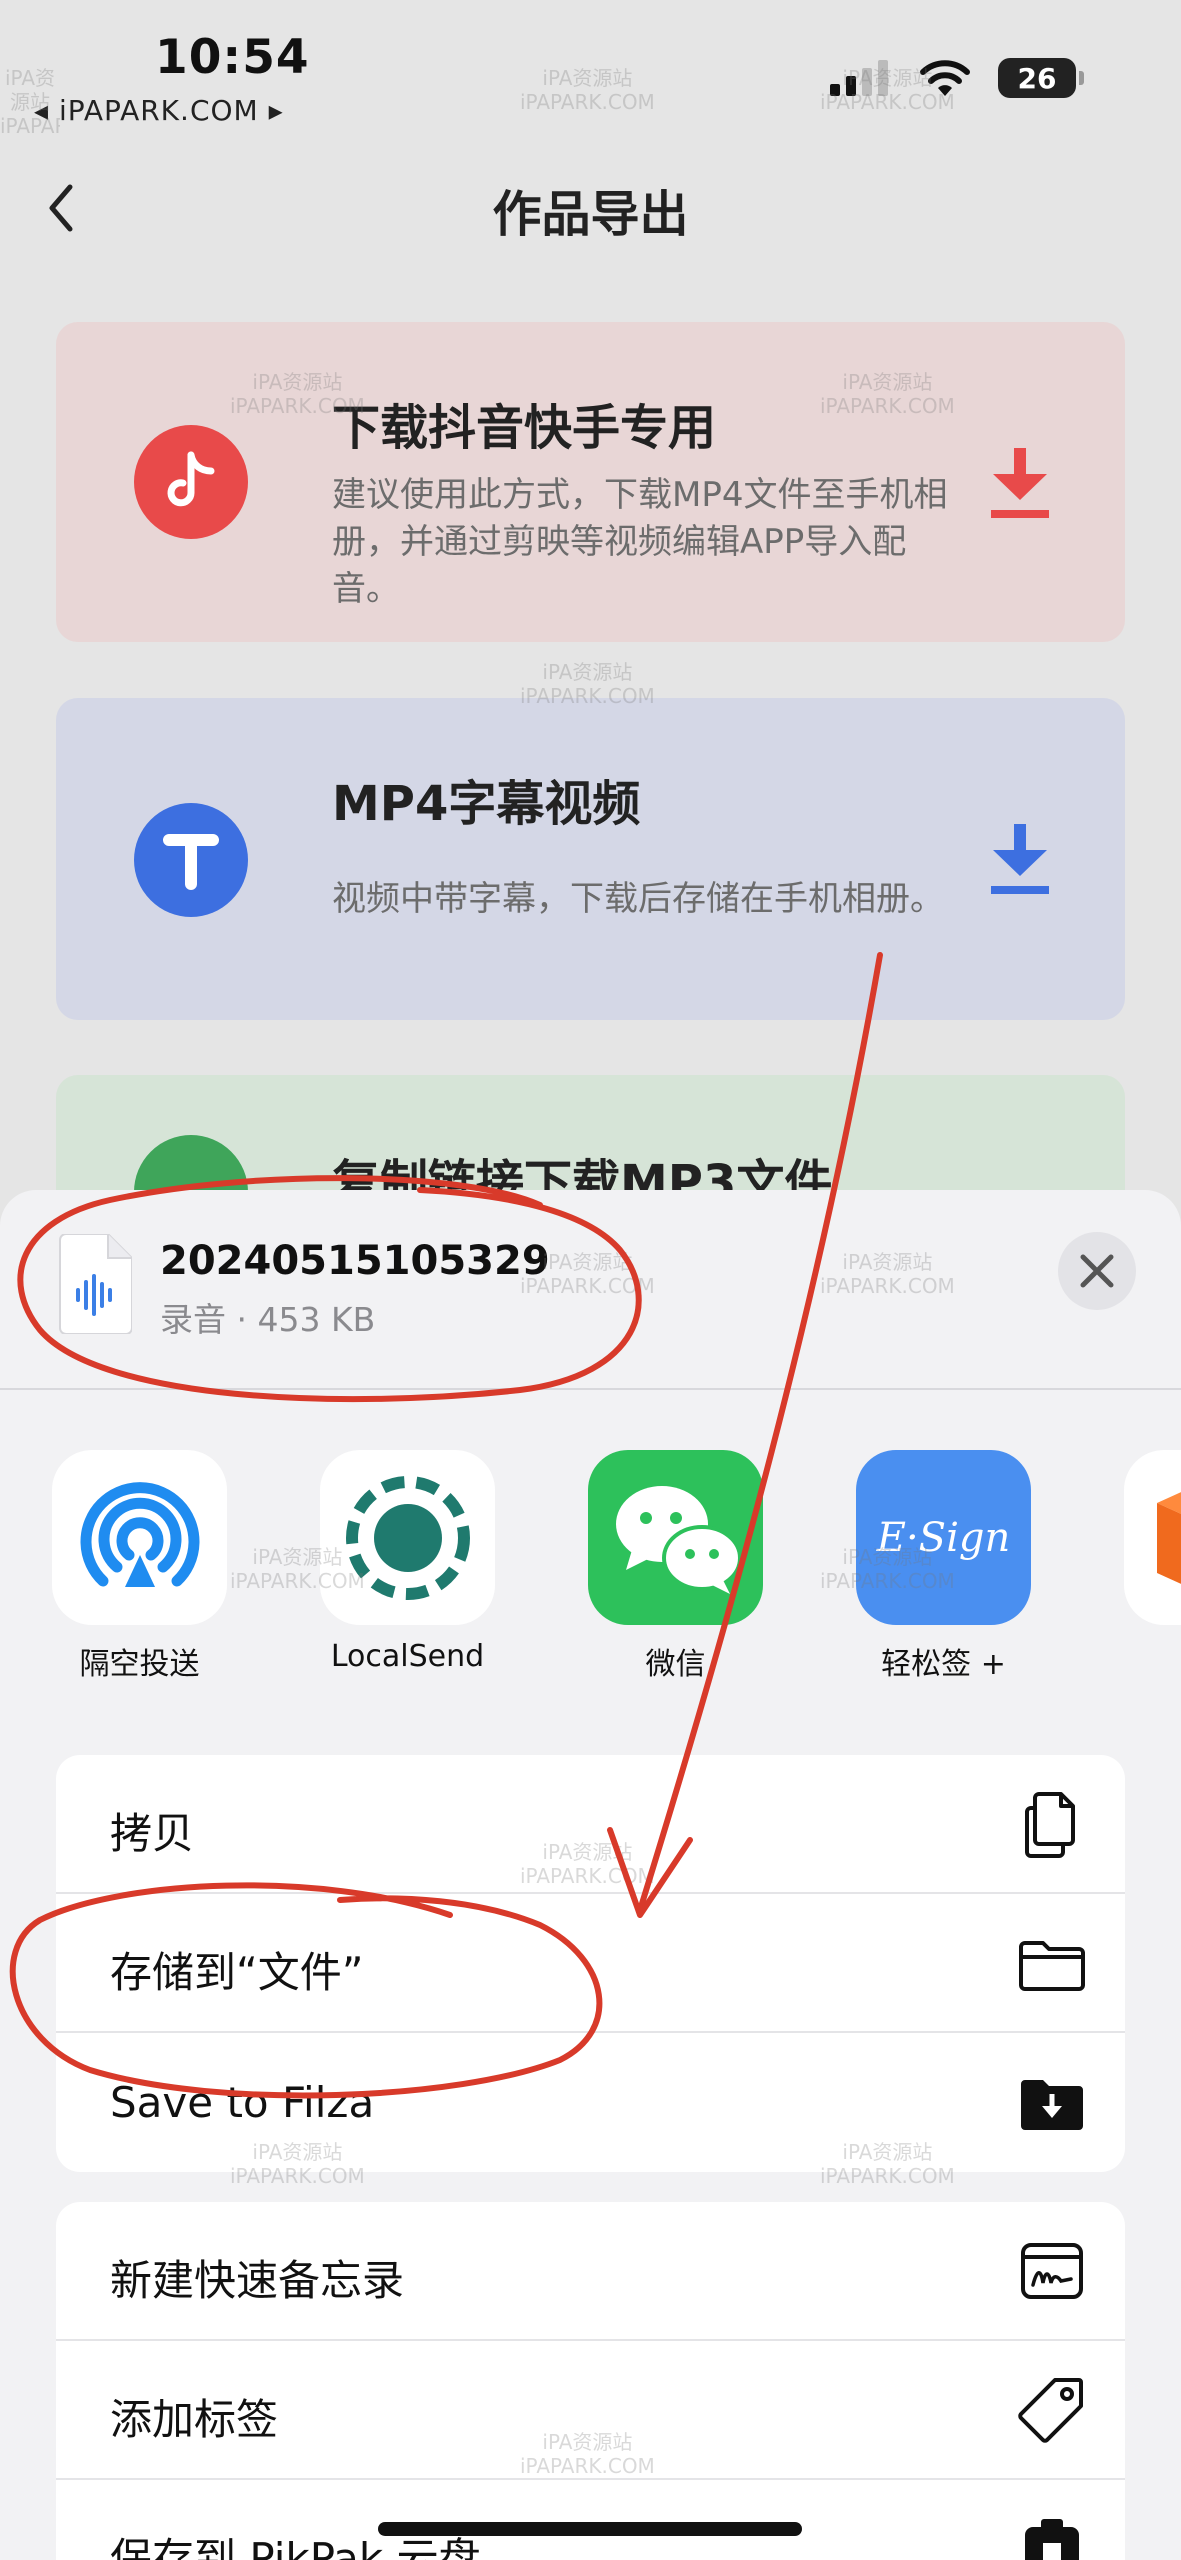 This screenshot has width=1181, height=2560. I want to click on home-indicator, so click(590, 2529).